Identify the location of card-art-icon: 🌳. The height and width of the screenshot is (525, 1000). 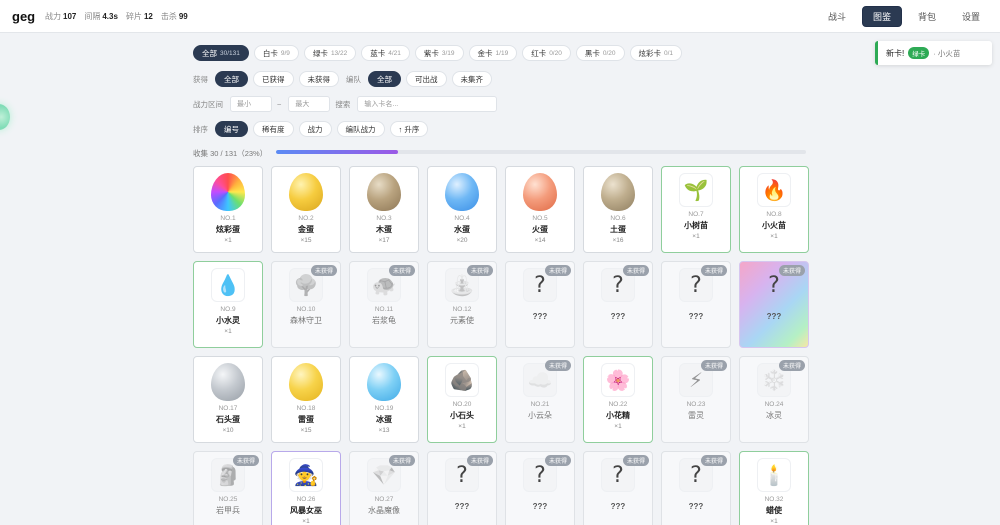
(306, 285).